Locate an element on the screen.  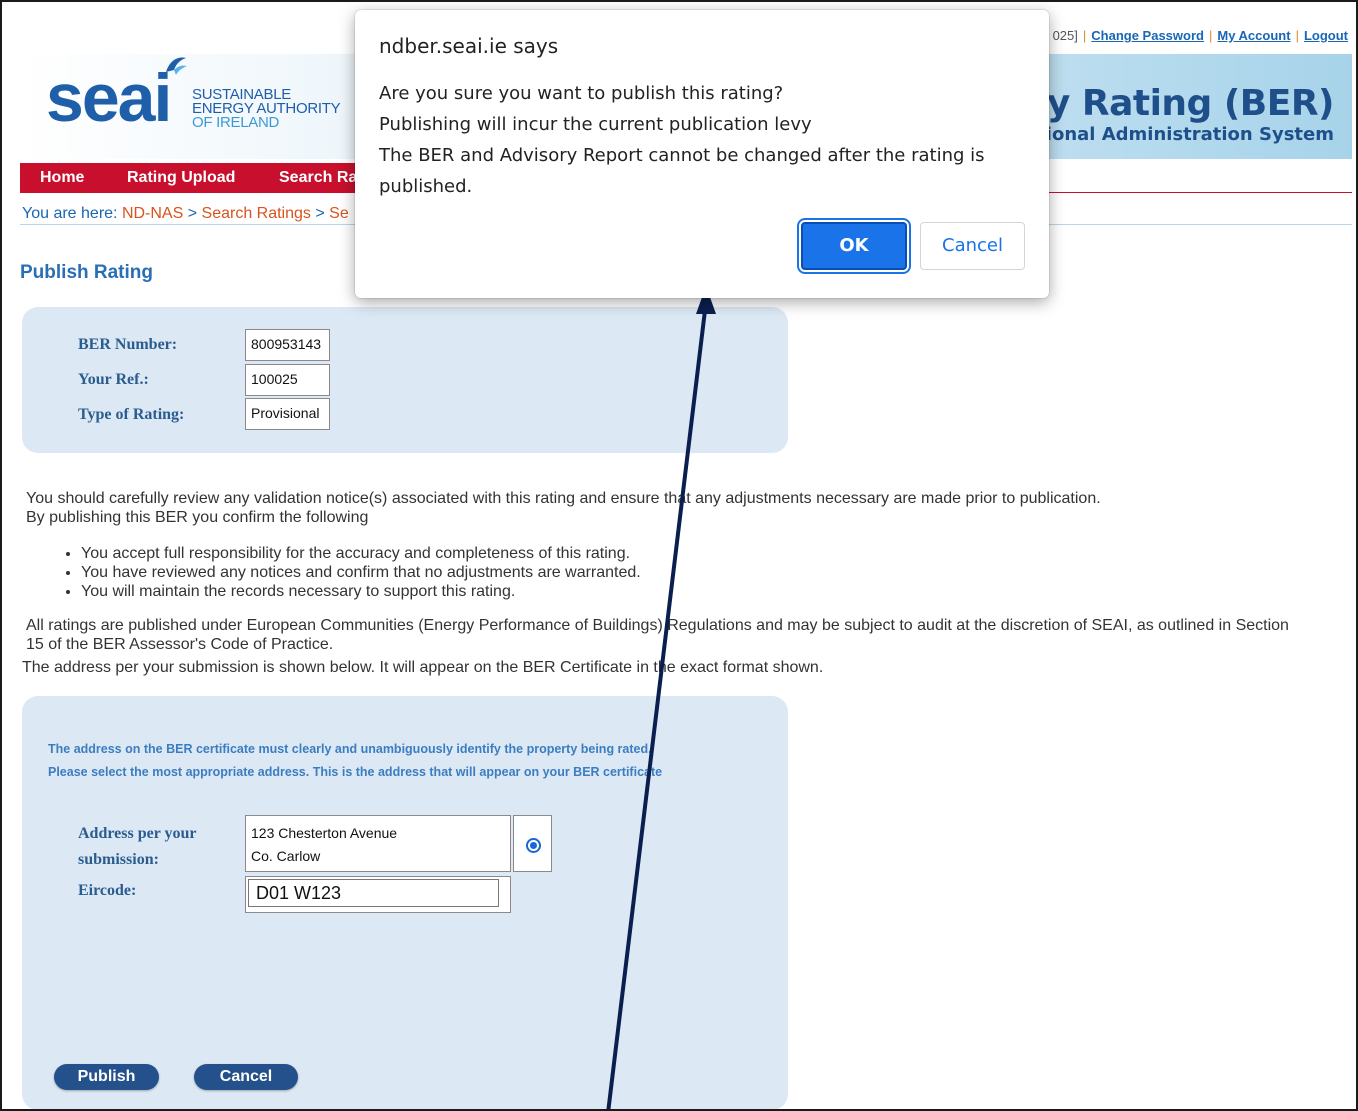
logo-sub-line: OF IRELAND is located at coordinates (236, 122).